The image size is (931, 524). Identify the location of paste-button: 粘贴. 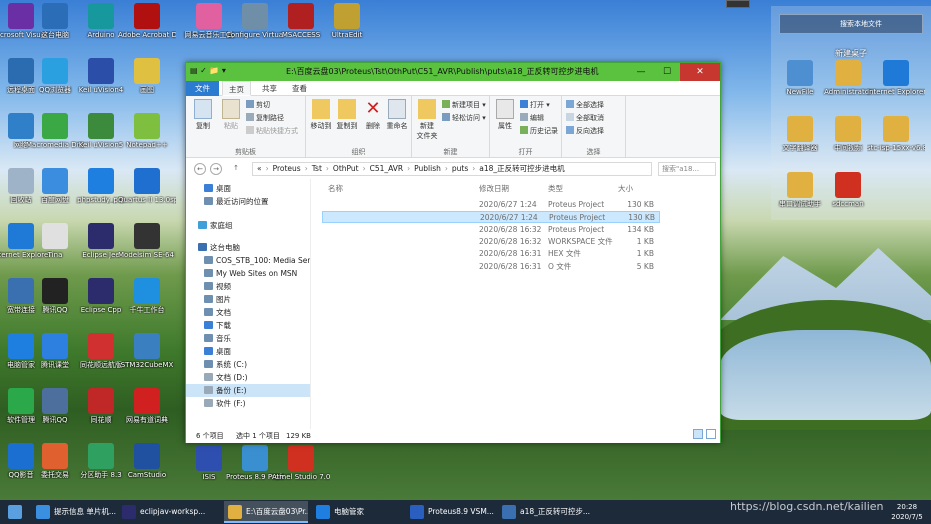
(231, 115).